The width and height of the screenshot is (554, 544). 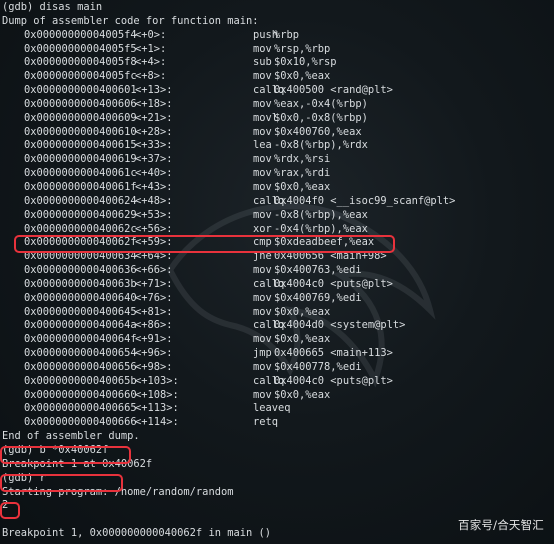 What do you see at coordinates (321, 214) in the screenshot?
I see `asm-operands: -0x8(%rbp),%eax` at bounding box center [321, 214].